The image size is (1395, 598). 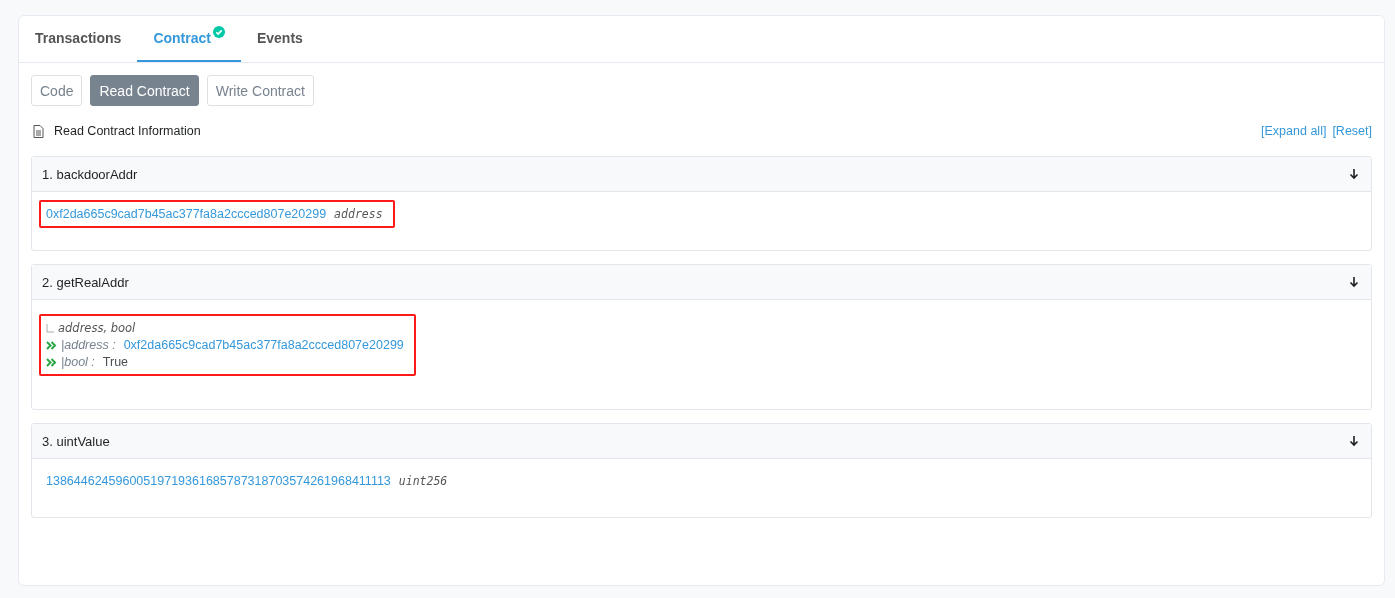 What do you see at coordinates (85, 282) in the screenshot?
I see `function-name: 2. getRealAddr` at bounding box center [85, 282].